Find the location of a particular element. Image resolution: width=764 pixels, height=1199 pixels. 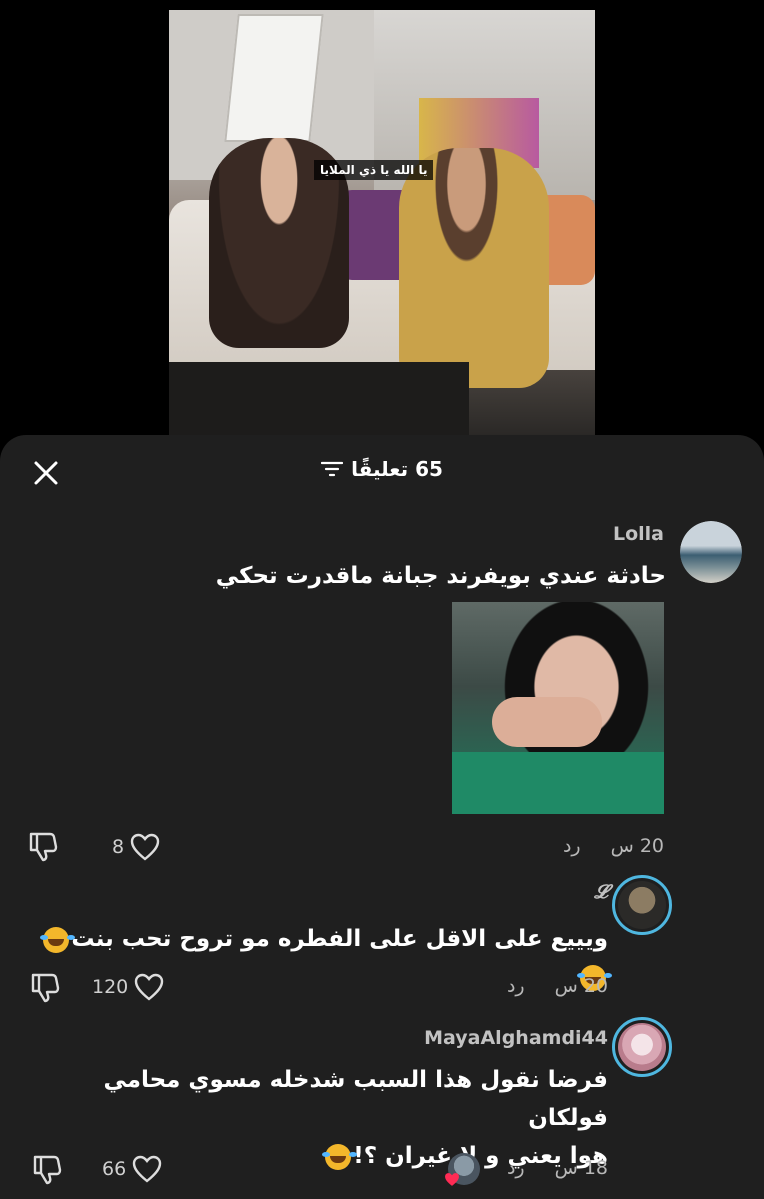

sheet-header: 65 تعليقًا is located at coordinates (382, 471).